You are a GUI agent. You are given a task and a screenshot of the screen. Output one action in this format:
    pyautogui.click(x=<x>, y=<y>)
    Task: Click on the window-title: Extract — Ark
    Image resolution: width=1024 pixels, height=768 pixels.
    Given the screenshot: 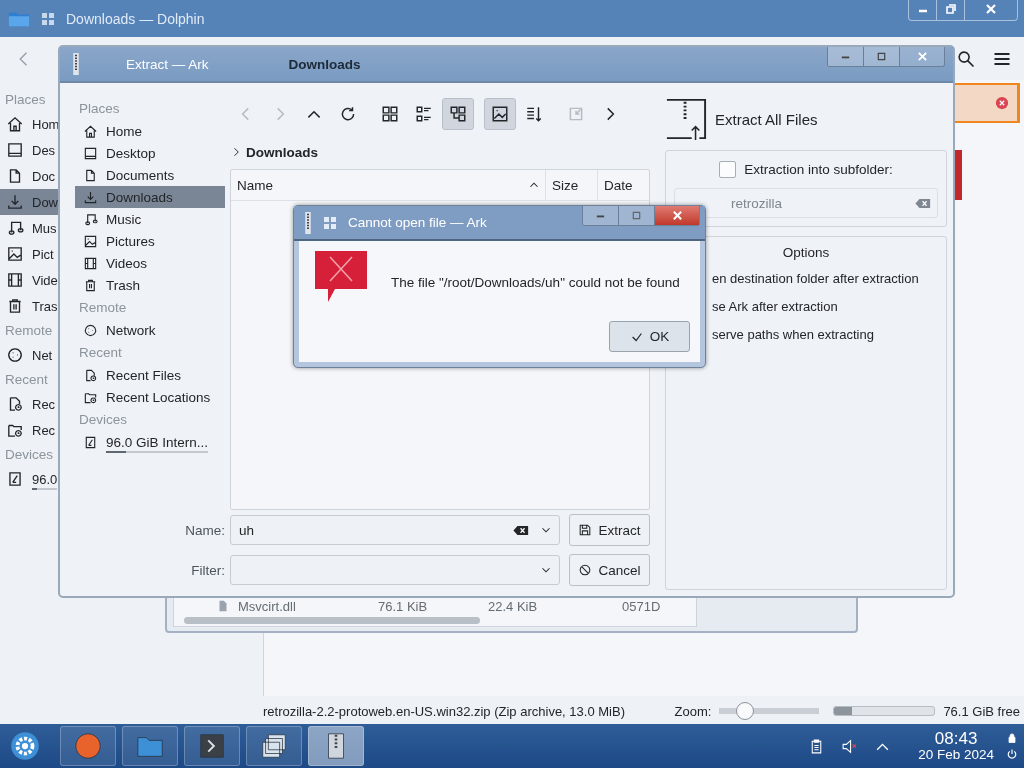 What is the action you would take?
    pyautogui.click(x=167, y=64)
    